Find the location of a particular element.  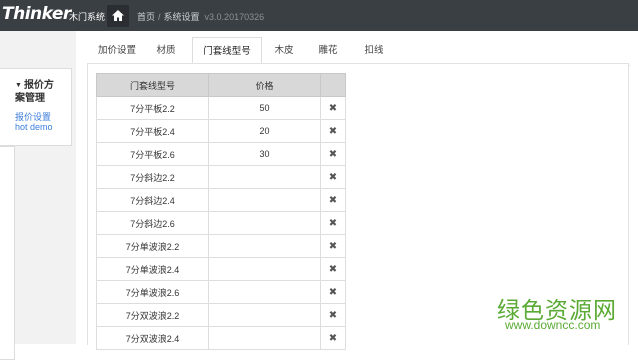

column-header-spacer is located at coordinates (333, 85).